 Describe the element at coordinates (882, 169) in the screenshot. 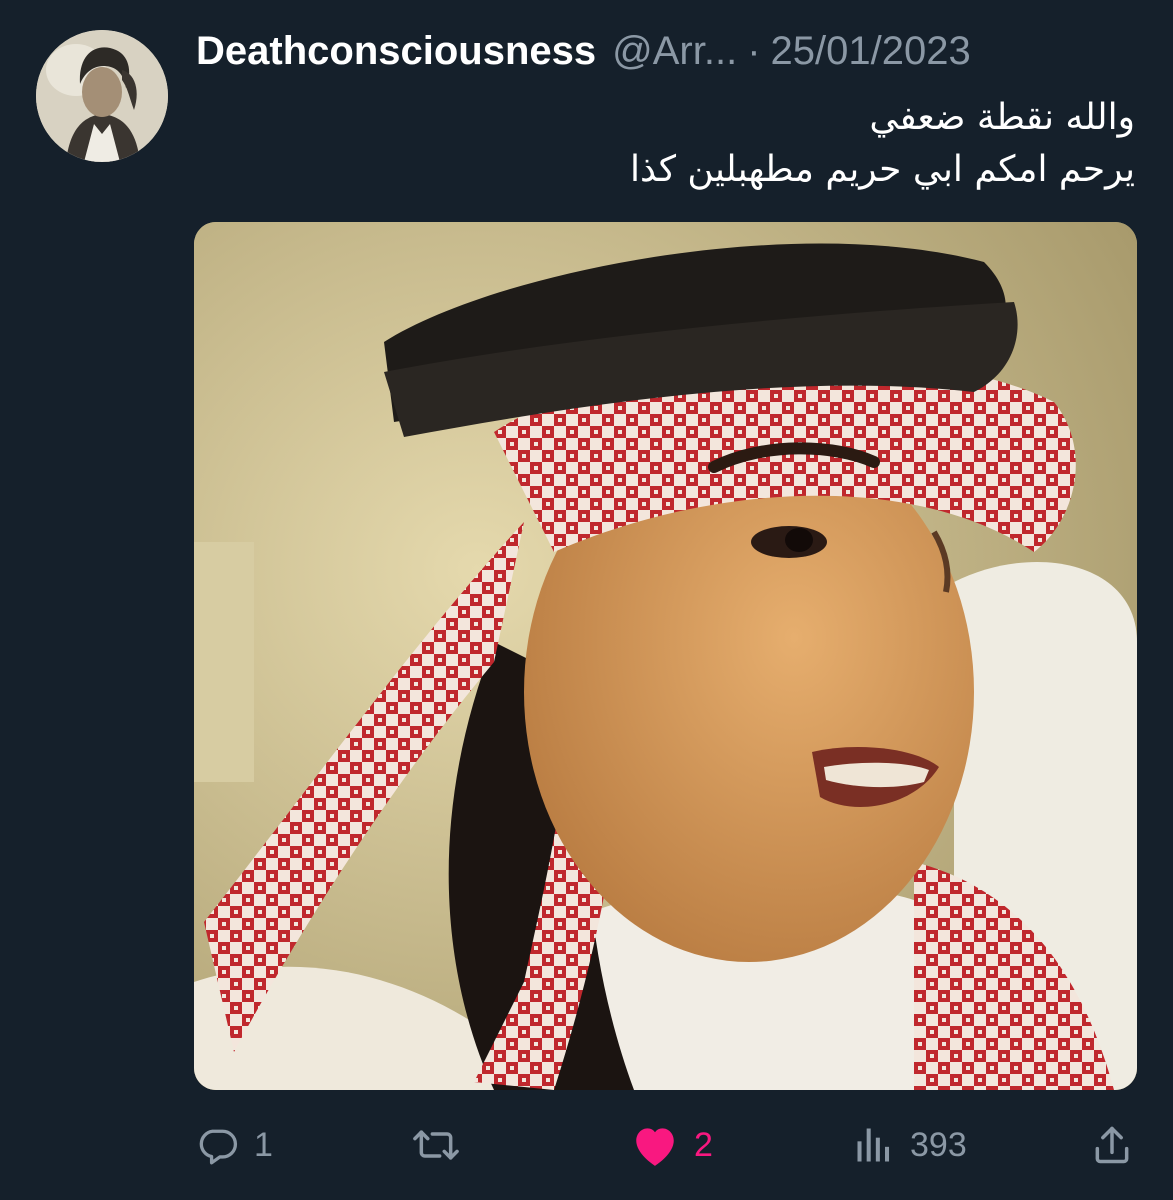

I see `tweet-text-line-2: يرحم امكم ابي حريم مطهبلين كذا` at that location.